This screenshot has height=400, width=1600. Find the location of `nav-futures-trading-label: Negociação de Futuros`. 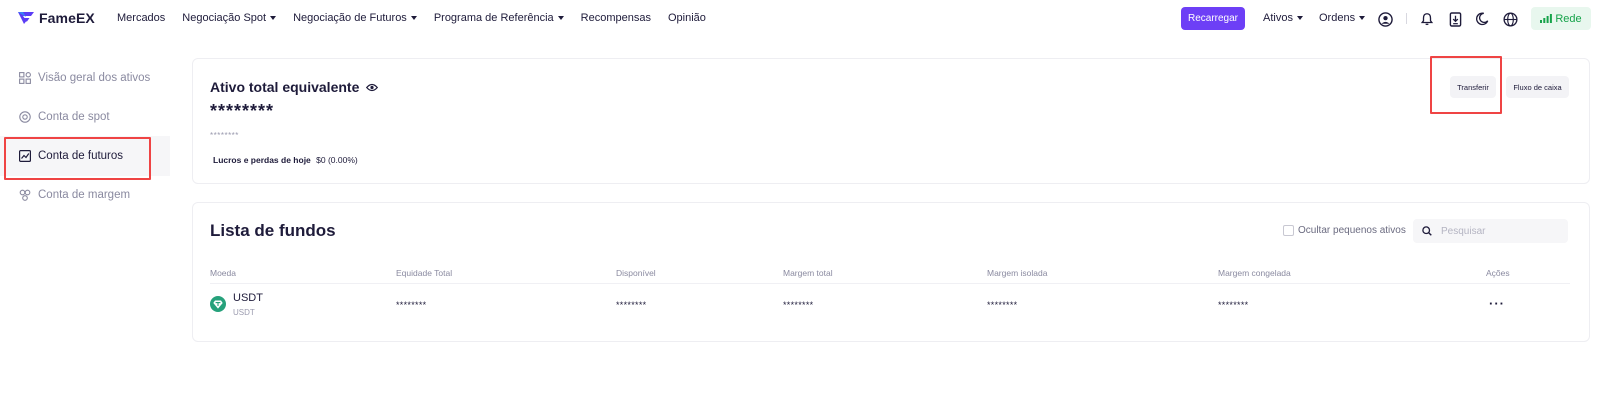

nav-futures-trading-label: Negociação de Futuros is located at coordinates (350, 18).